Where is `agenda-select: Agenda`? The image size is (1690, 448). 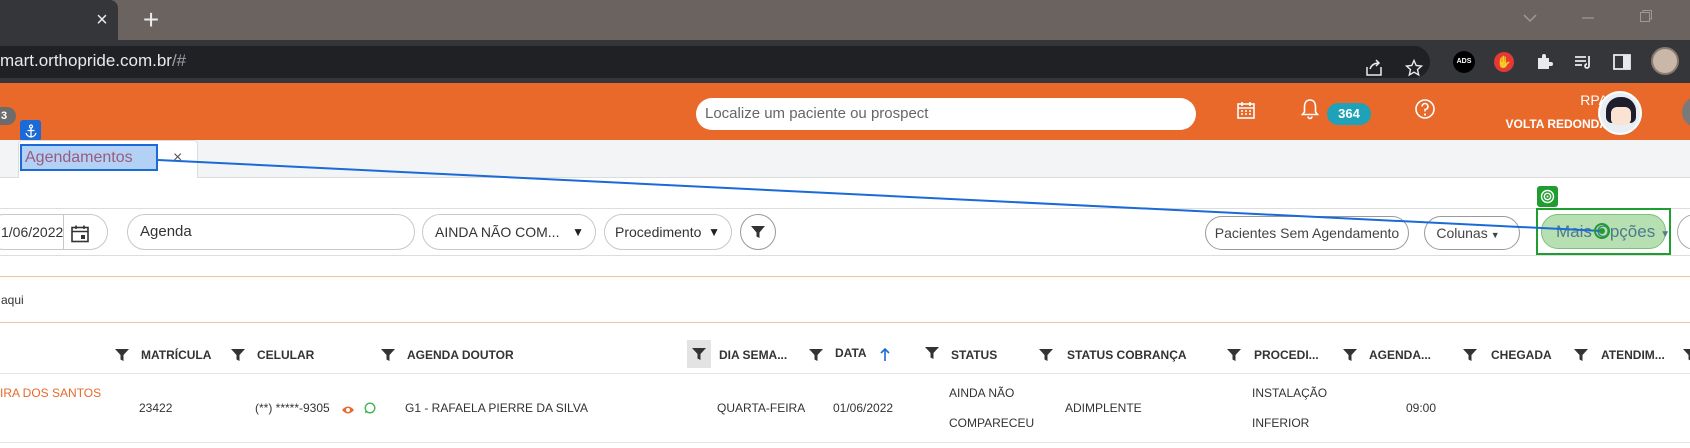 agenda-select: Agenda is located at coordinates (271, 232).